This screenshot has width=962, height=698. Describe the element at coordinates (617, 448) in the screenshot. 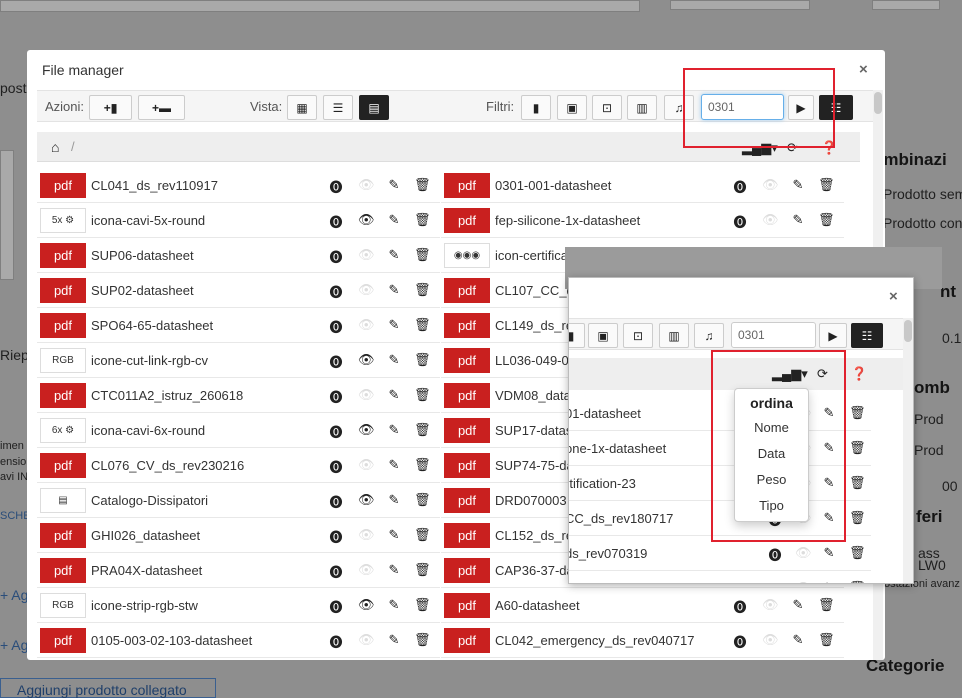

I see `file-name: one-1x-datasheet` at that location.